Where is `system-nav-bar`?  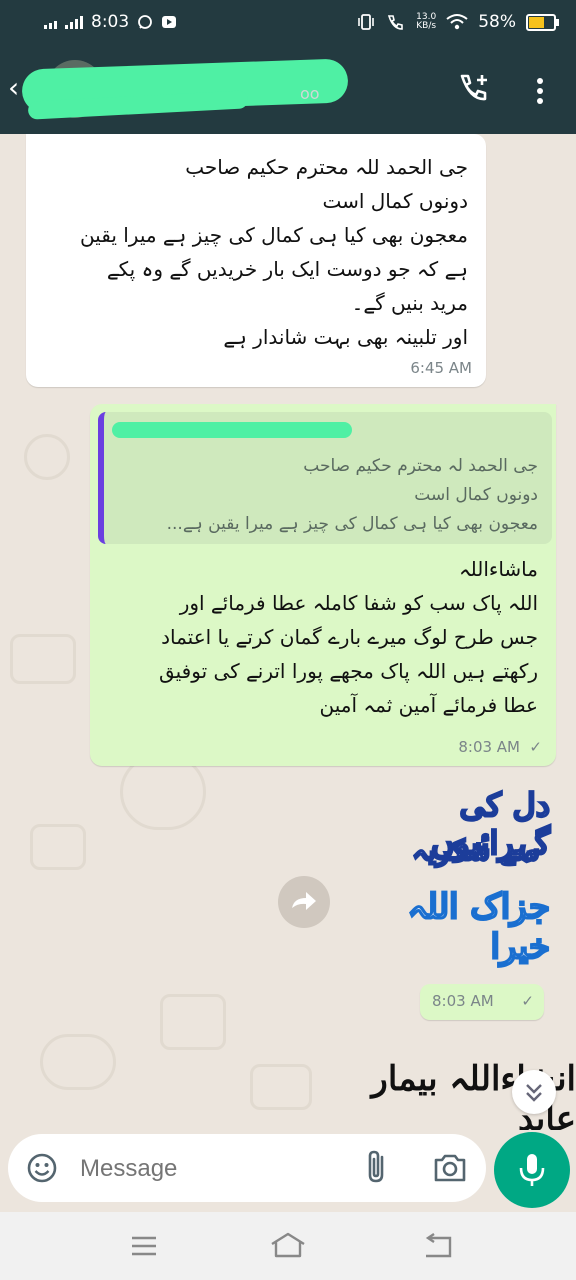
system-nav-bar is located at coordinates (288, 1246).